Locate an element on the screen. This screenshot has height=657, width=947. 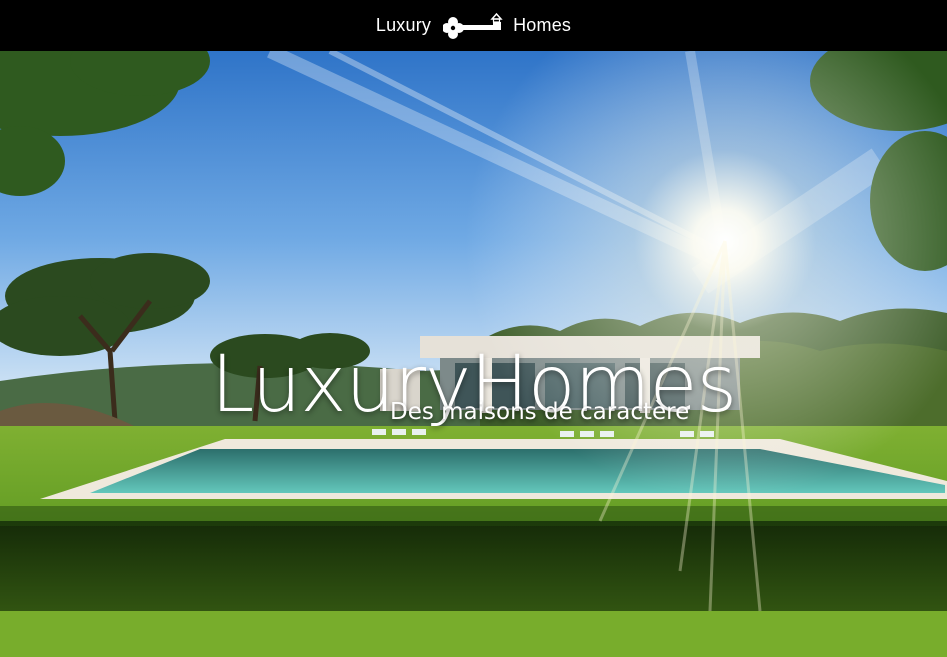
top-header: Luxury Homes is located at coordinates (473, 25).